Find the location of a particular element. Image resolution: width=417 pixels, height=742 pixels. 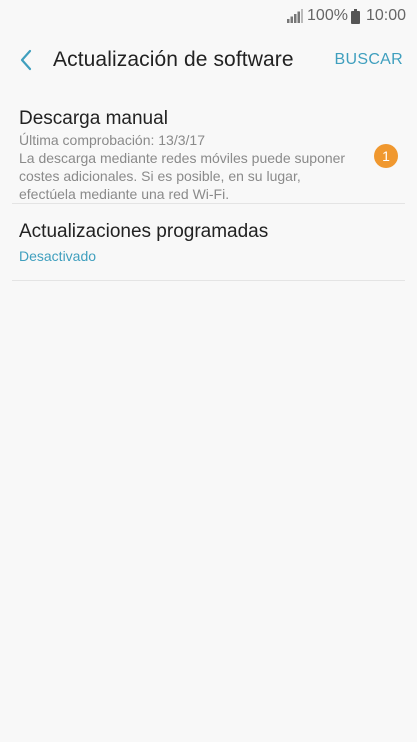

clock: 10:00 is located at coordinates (385, 15).